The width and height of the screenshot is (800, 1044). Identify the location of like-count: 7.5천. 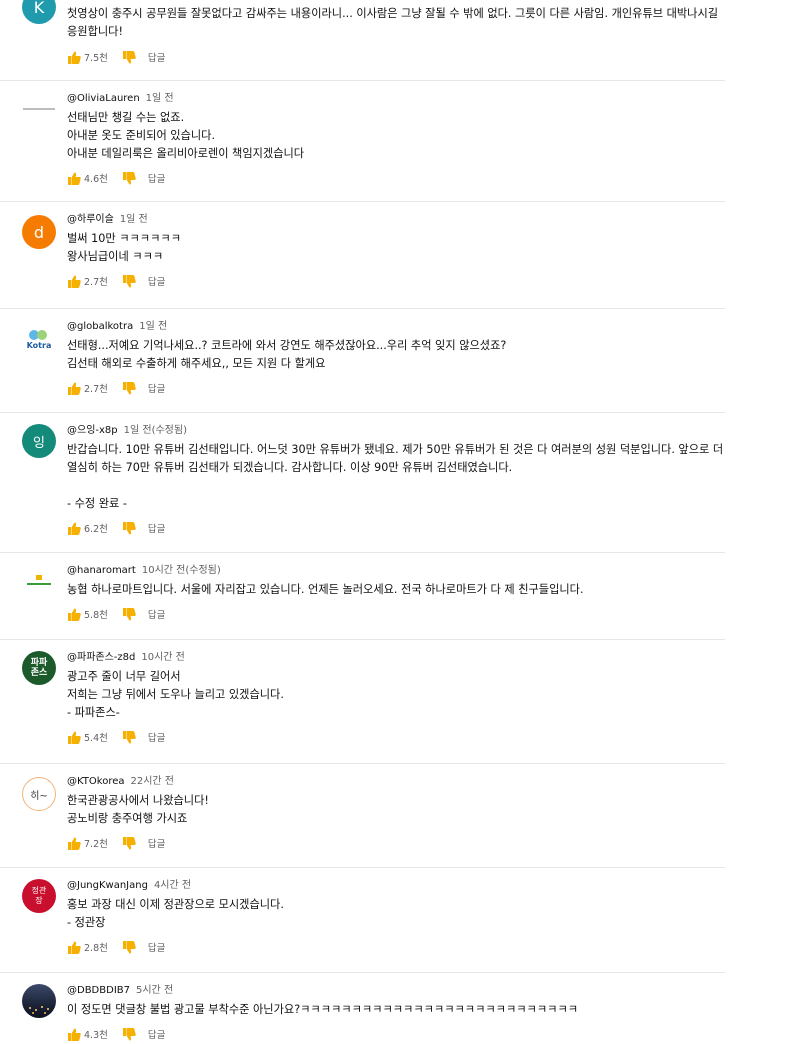
(96, 58).